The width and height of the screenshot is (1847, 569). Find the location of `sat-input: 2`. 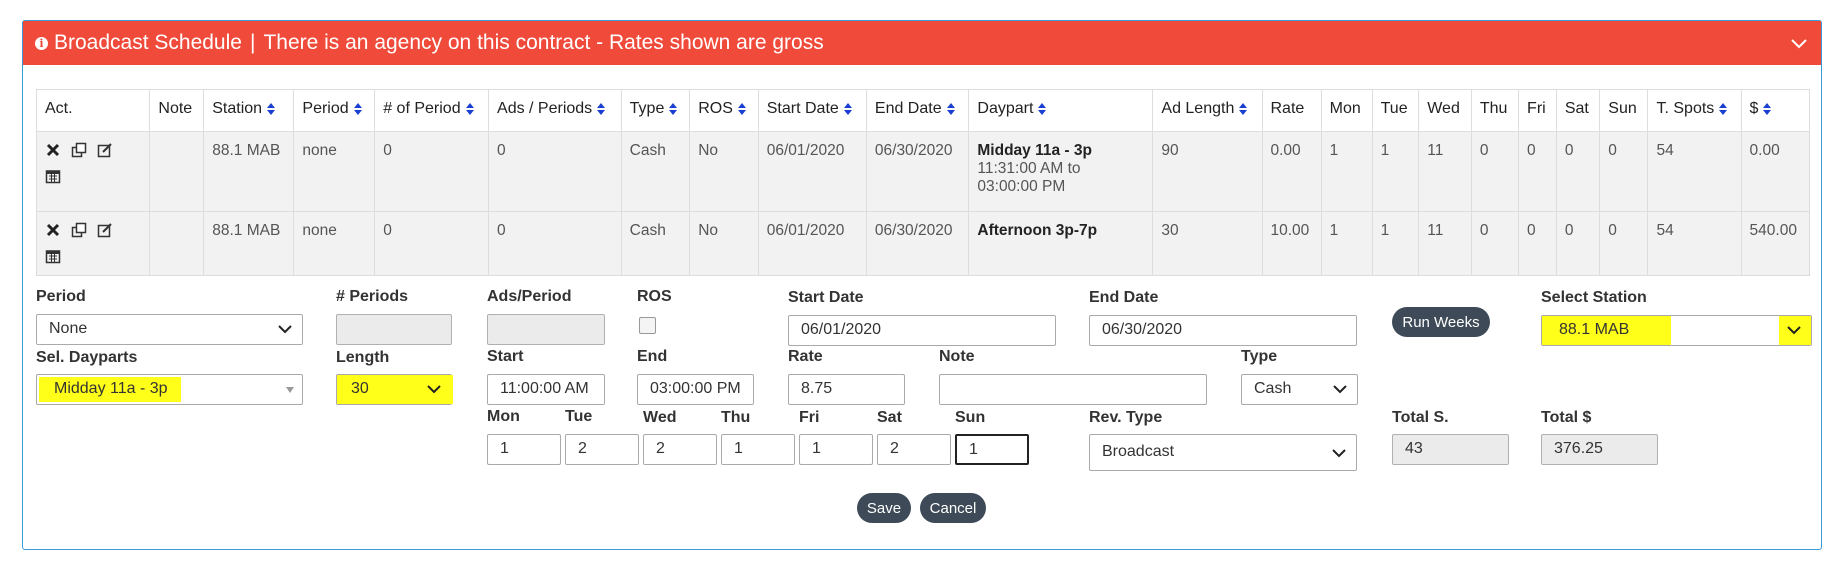

sat-input: 2 is located at coordinates (914, 449).